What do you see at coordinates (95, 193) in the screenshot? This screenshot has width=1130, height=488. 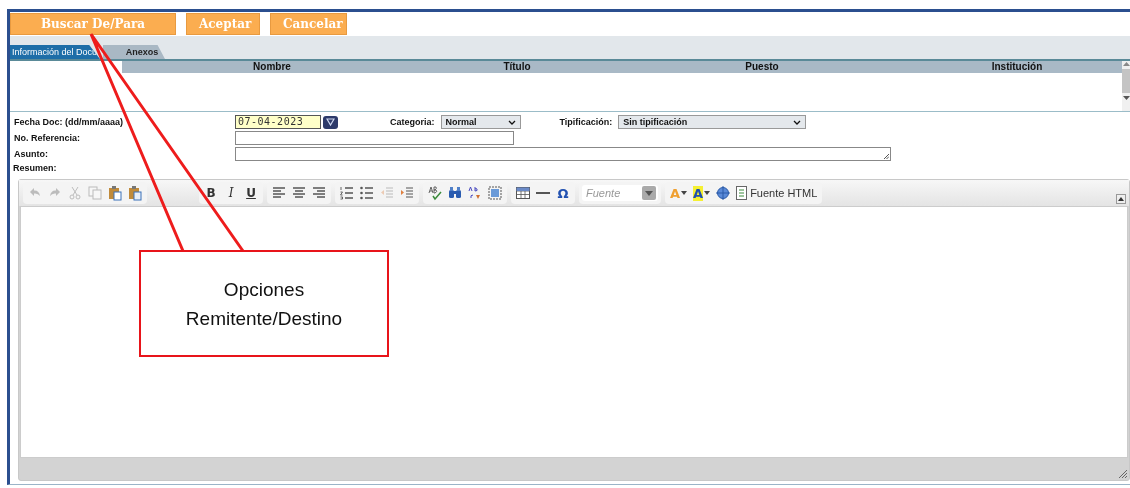 I see `copy-icon` at bounding box center [95, 193].